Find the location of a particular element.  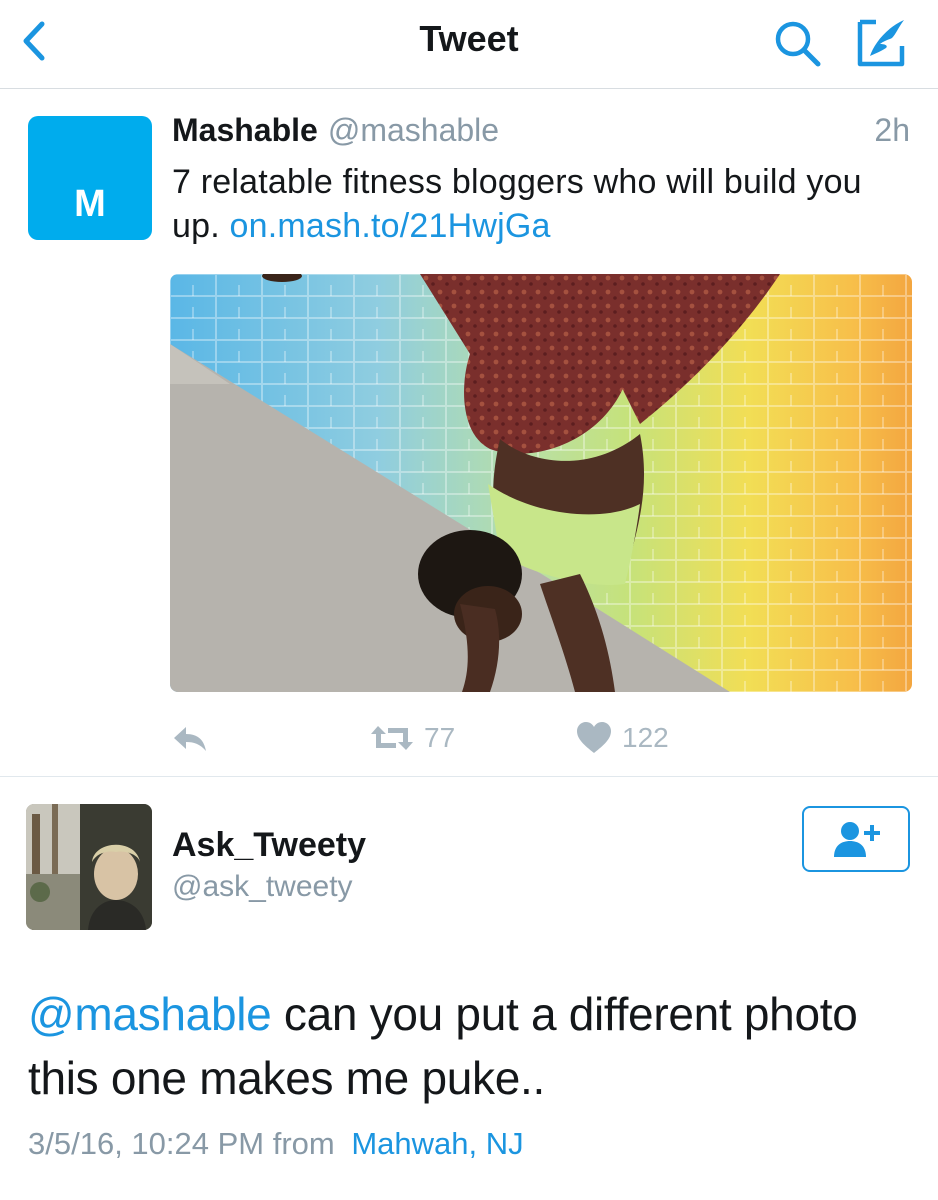

retweet-count: 77 is located at coordinates (440, 737).